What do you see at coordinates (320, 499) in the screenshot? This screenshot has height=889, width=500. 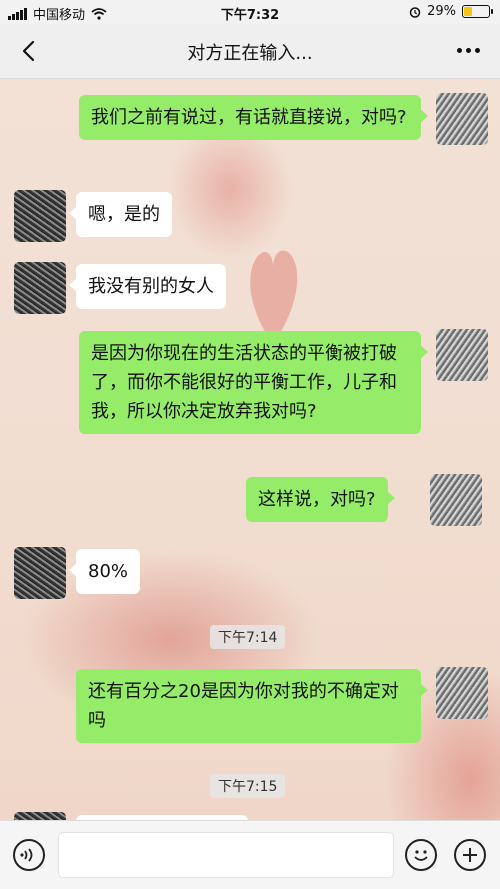 I see `message-bubble: 这样说，对吗?` at bounding box center [320, 499].